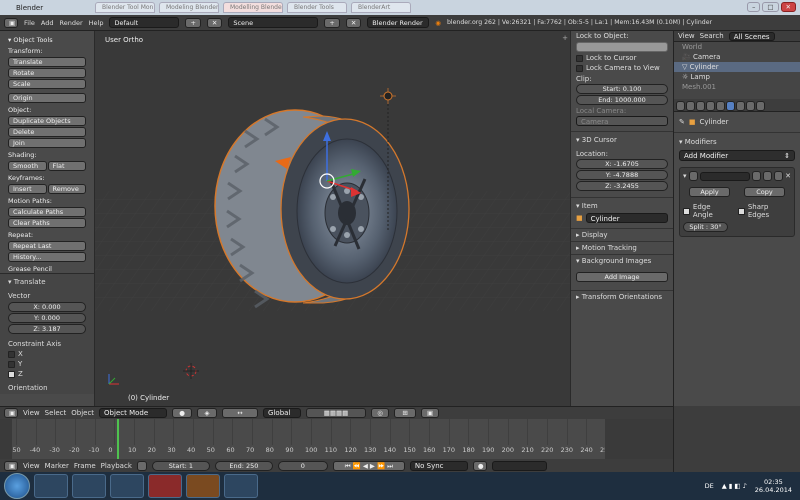 The image size is (800, 500). Describe the element at coordinates (479, 465) in the screenshot. I see `record-icon: ●` at that location.